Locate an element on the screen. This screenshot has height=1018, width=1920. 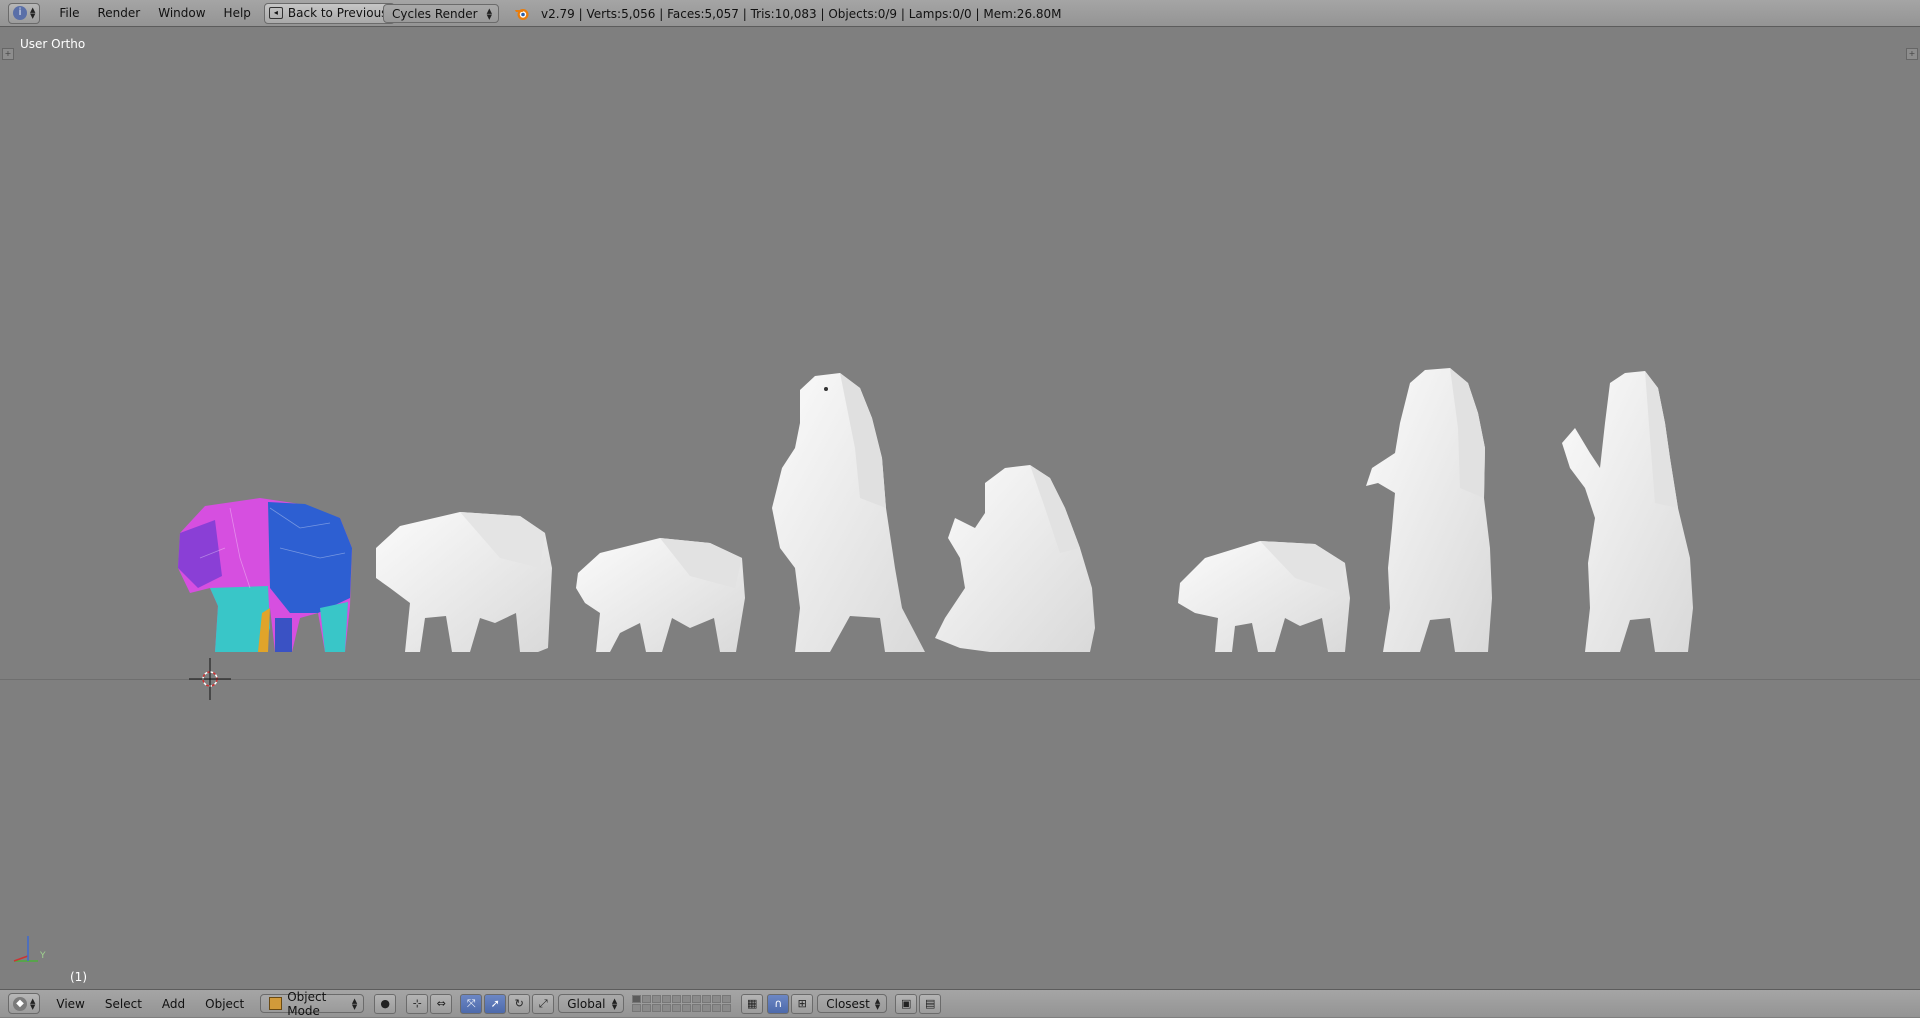
menu-help: Help is located at coordinates (237, 13).